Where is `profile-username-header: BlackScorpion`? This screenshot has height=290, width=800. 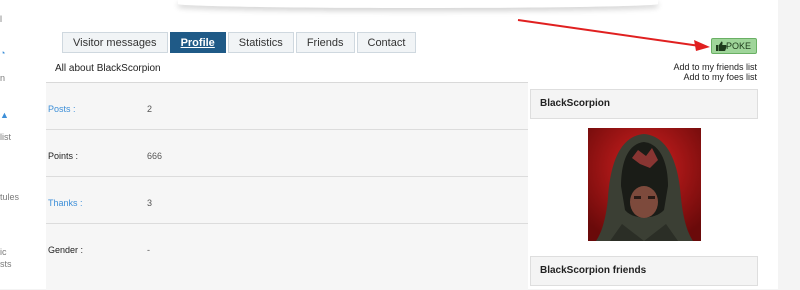 profile-username-header: BlackScorpion is located at coordinates (644, 104).